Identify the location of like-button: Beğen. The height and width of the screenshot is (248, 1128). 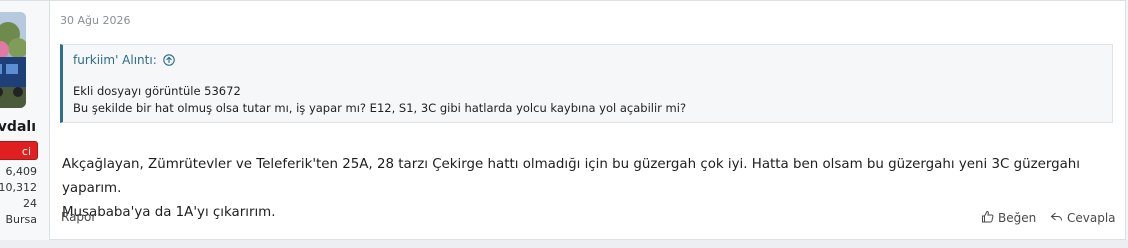
(1008, 218).